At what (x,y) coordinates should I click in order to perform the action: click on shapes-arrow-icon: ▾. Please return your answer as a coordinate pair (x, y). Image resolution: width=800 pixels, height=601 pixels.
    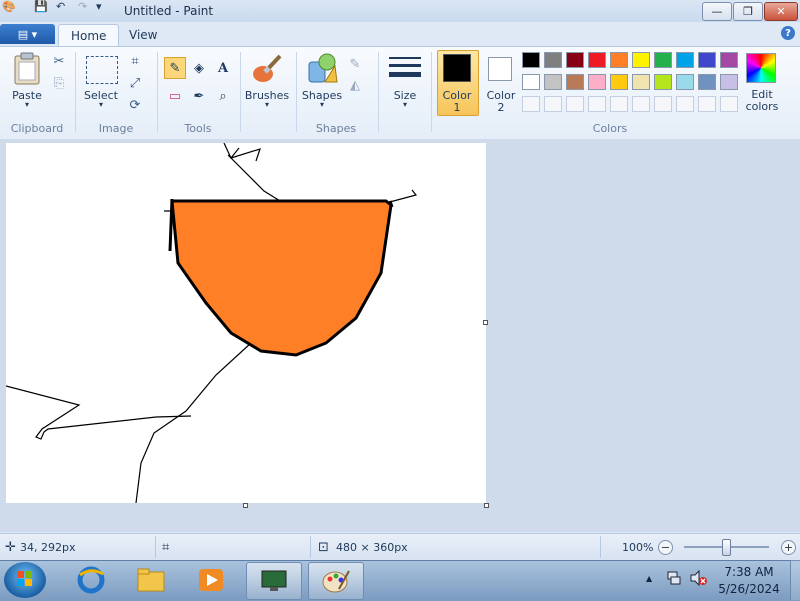
    Looking at the image, I should click on (322, 104).